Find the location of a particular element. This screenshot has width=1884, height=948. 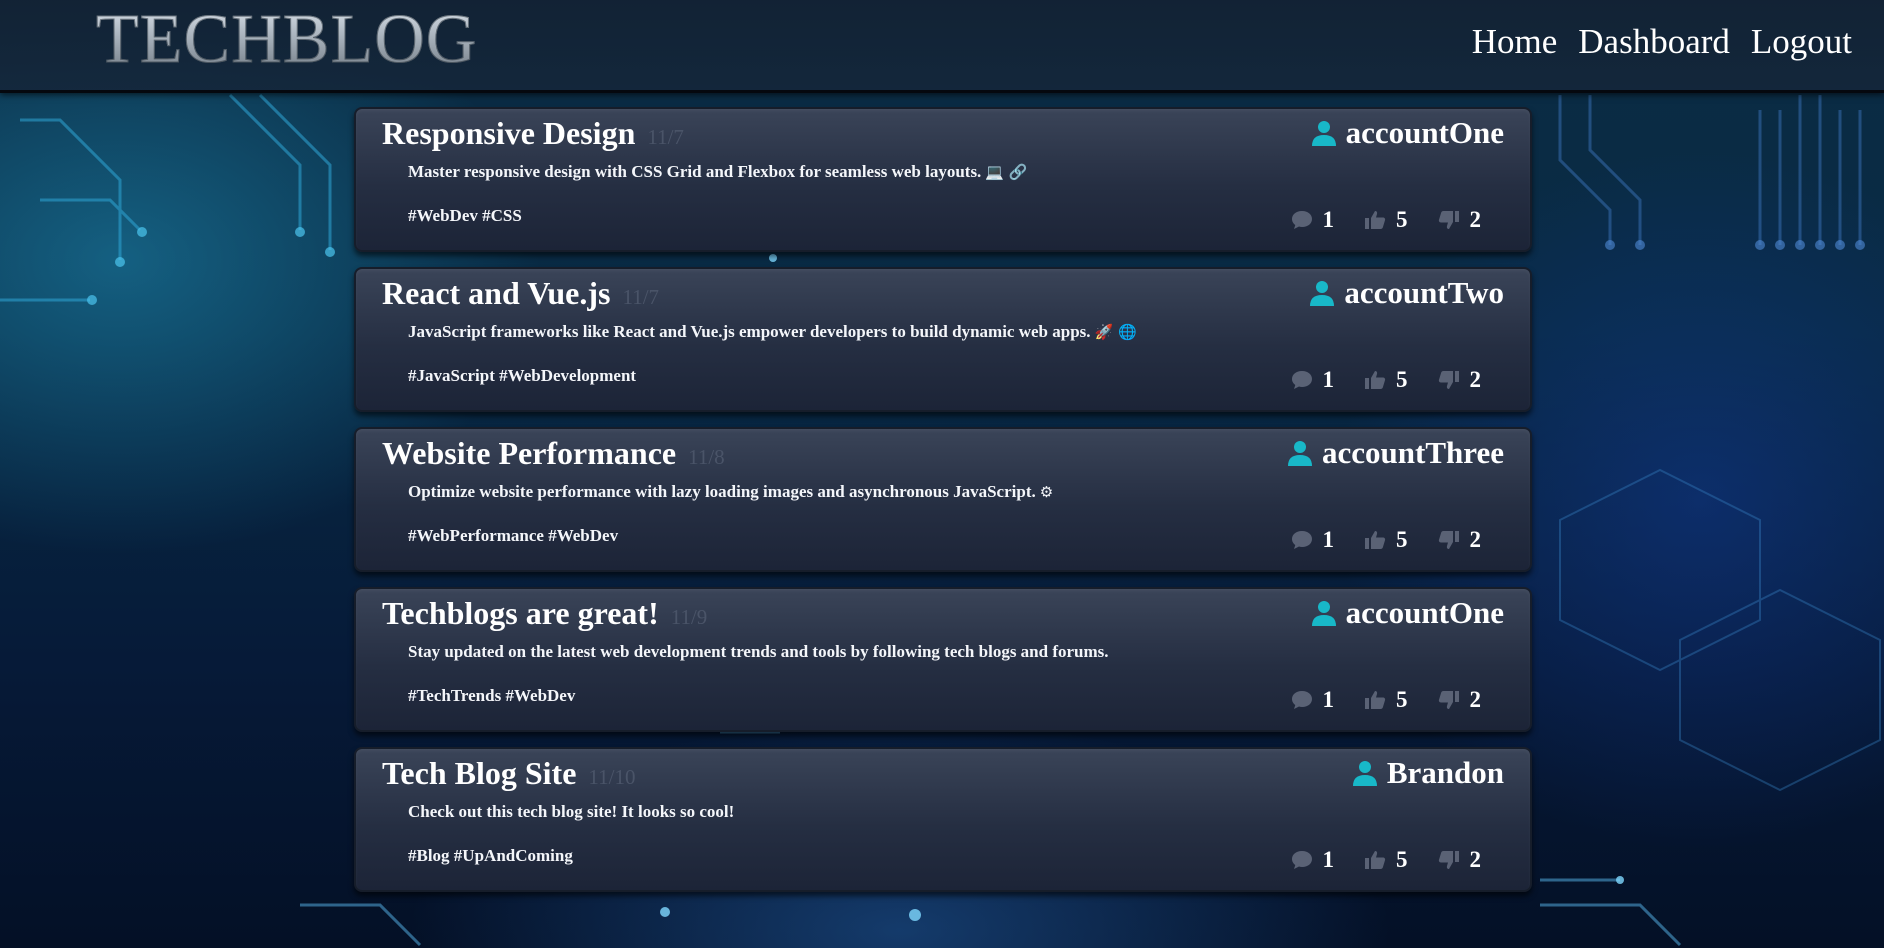

post-date: 11/9 is located at coordinates (689, 617).